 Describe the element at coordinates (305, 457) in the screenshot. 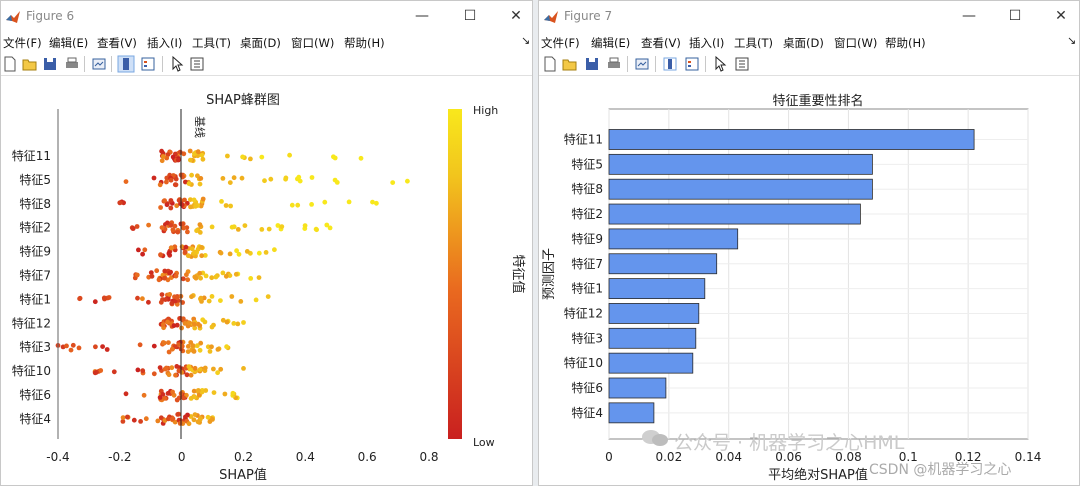

I see `x-tick-label: 0.4` at that location.